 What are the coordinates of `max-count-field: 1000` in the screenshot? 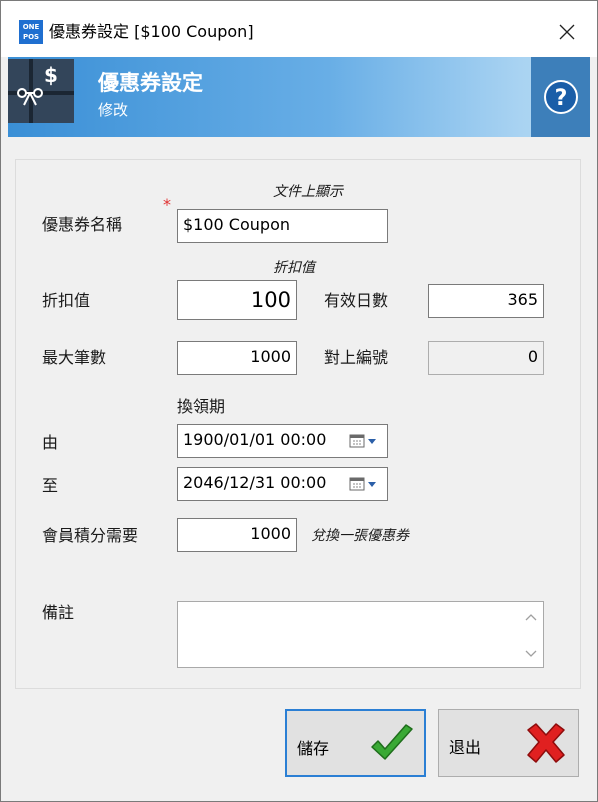 It's located at (237, 358).